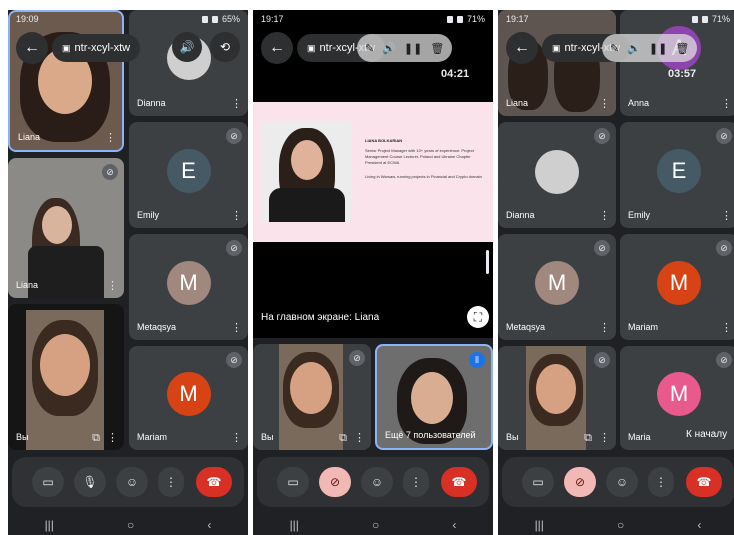  Describe the element at coordinates (643, 327) in the screenshot. I see `participant-name: Mariam` at that location.